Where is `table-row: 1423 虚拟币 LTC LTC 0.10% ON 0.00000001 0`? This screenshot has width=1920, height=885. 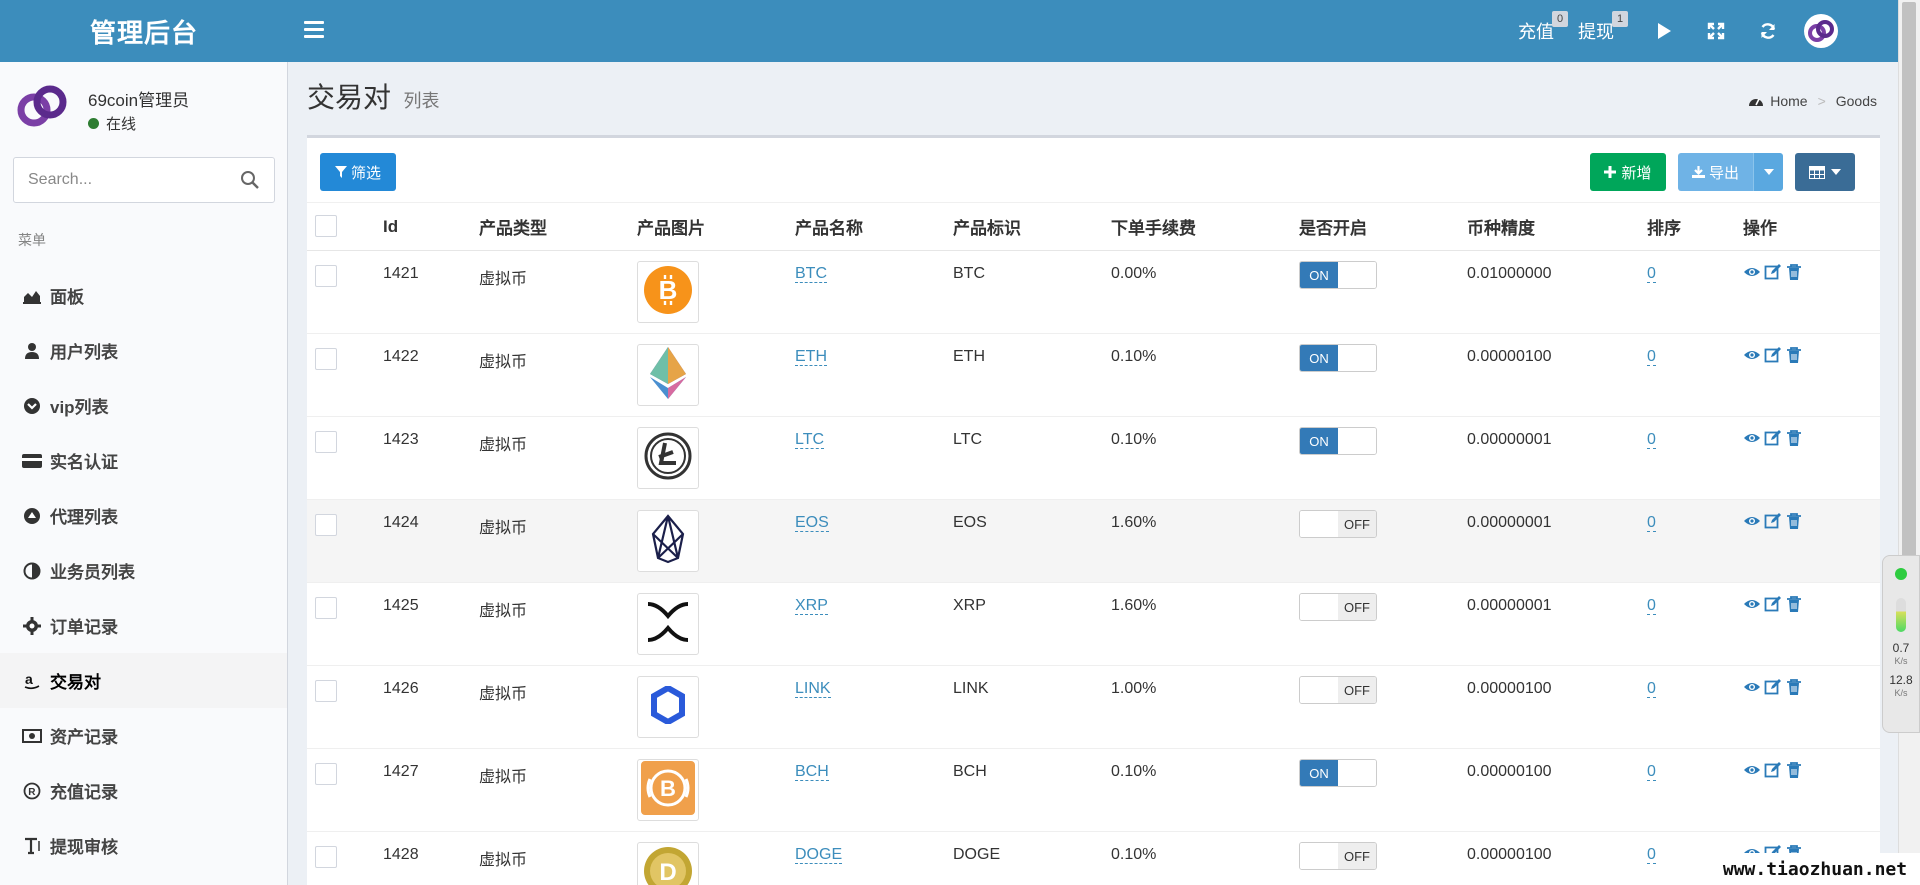 table-row: 1423 虚拟币 LTC LTC 0.10% ON 0.00000001 0 is located at coordinates (1093, 458).